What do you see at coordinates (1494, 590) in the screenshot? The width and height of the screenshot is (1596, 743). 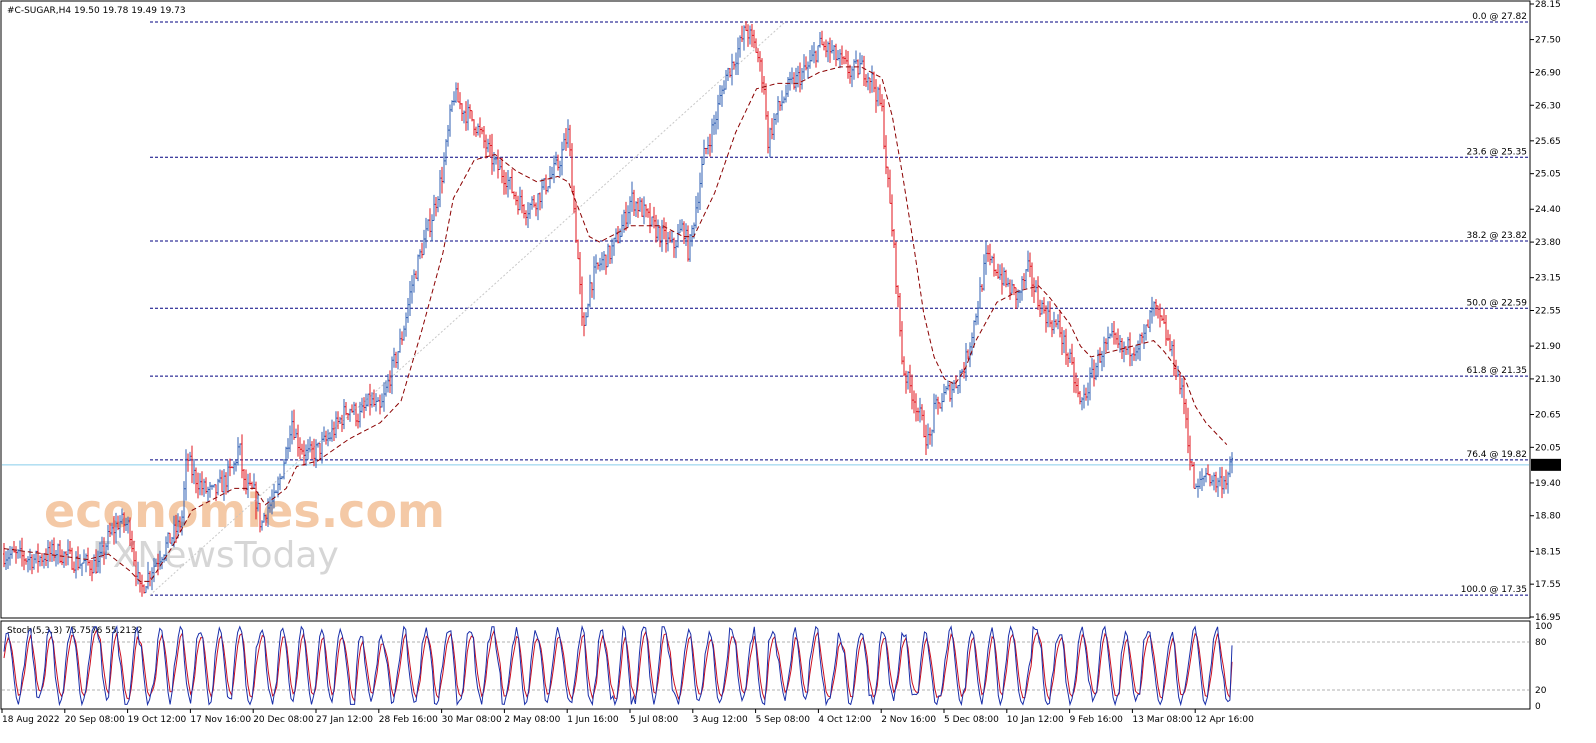 I see `fib-level-label: 100.0 @ 17.35` at bounding box center [1494, 590].